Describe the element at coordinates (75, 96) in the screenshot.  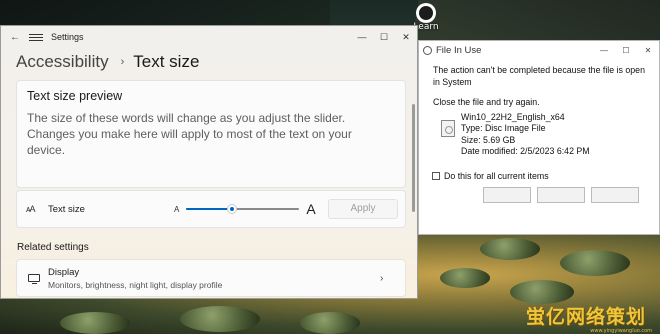
I see `preview-heading: Text size preview` at that location.